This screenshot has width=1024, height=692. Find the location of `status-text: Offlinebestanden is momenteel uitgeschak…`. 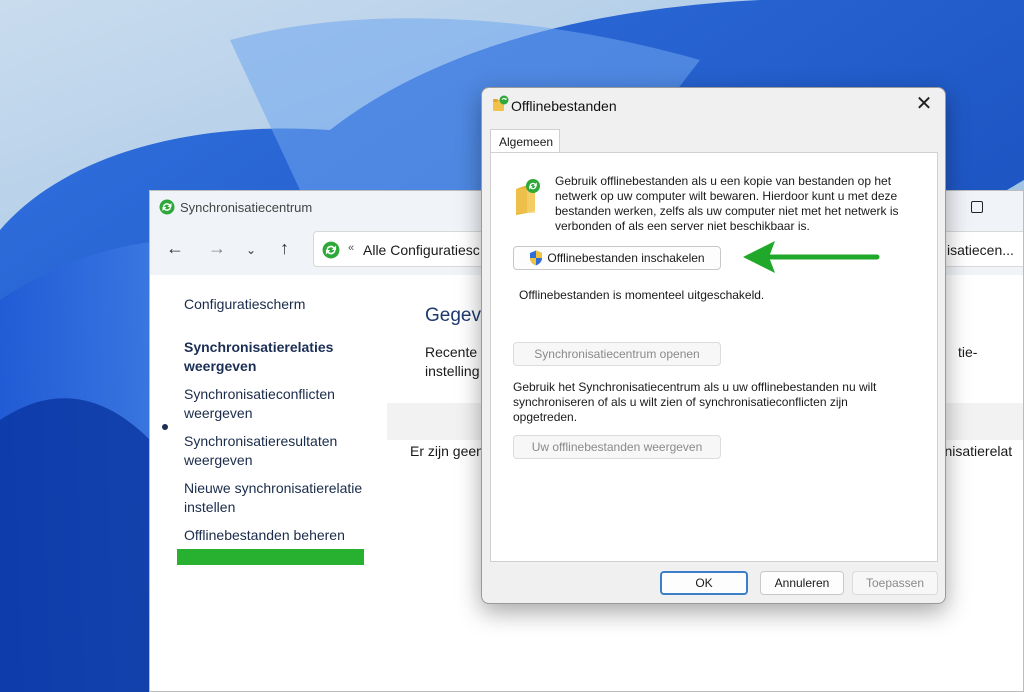

status-text: Offlinebestanden is momenteel uitgeschak… is located at coordinates (642, 295).